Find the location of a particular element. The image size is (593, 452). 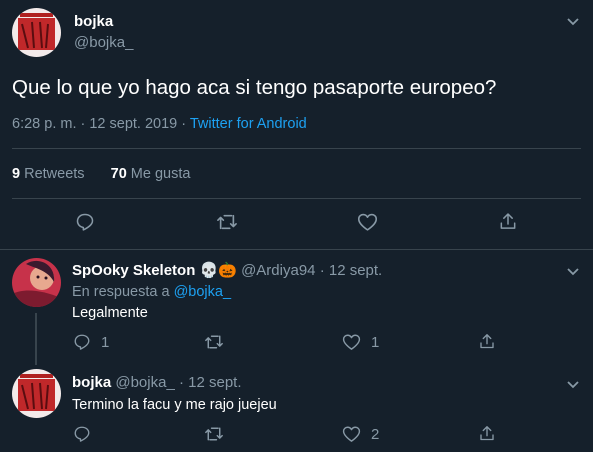

thread-line is located at coordinates (36, 339).